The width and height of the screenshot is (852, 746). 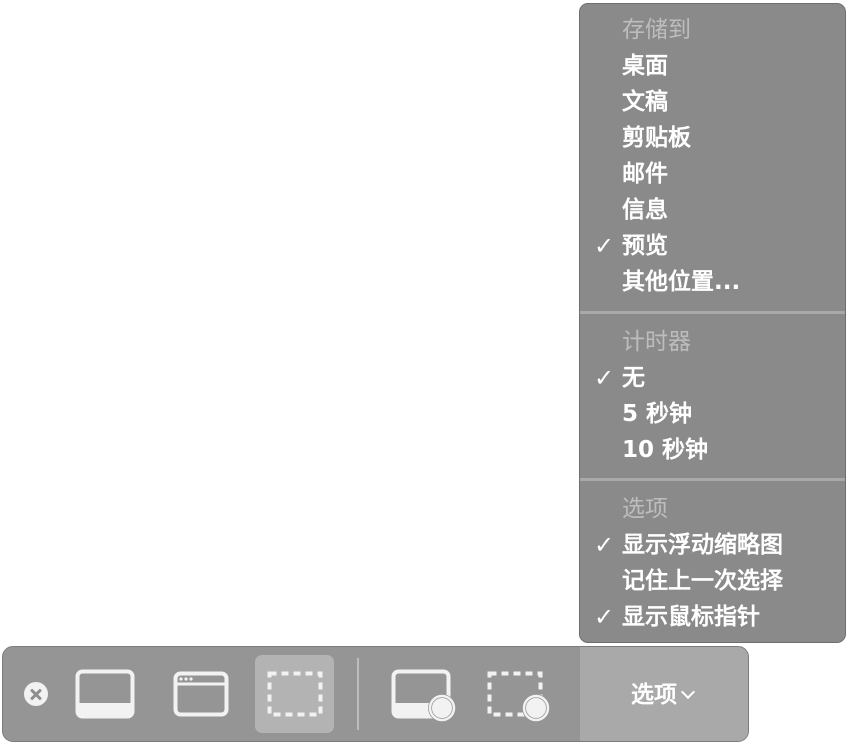 What do you see at coordinates (657, 414) in the screenshot?
I see `menu-item-label: 5 秒钟` at bounding box center [657, 414].